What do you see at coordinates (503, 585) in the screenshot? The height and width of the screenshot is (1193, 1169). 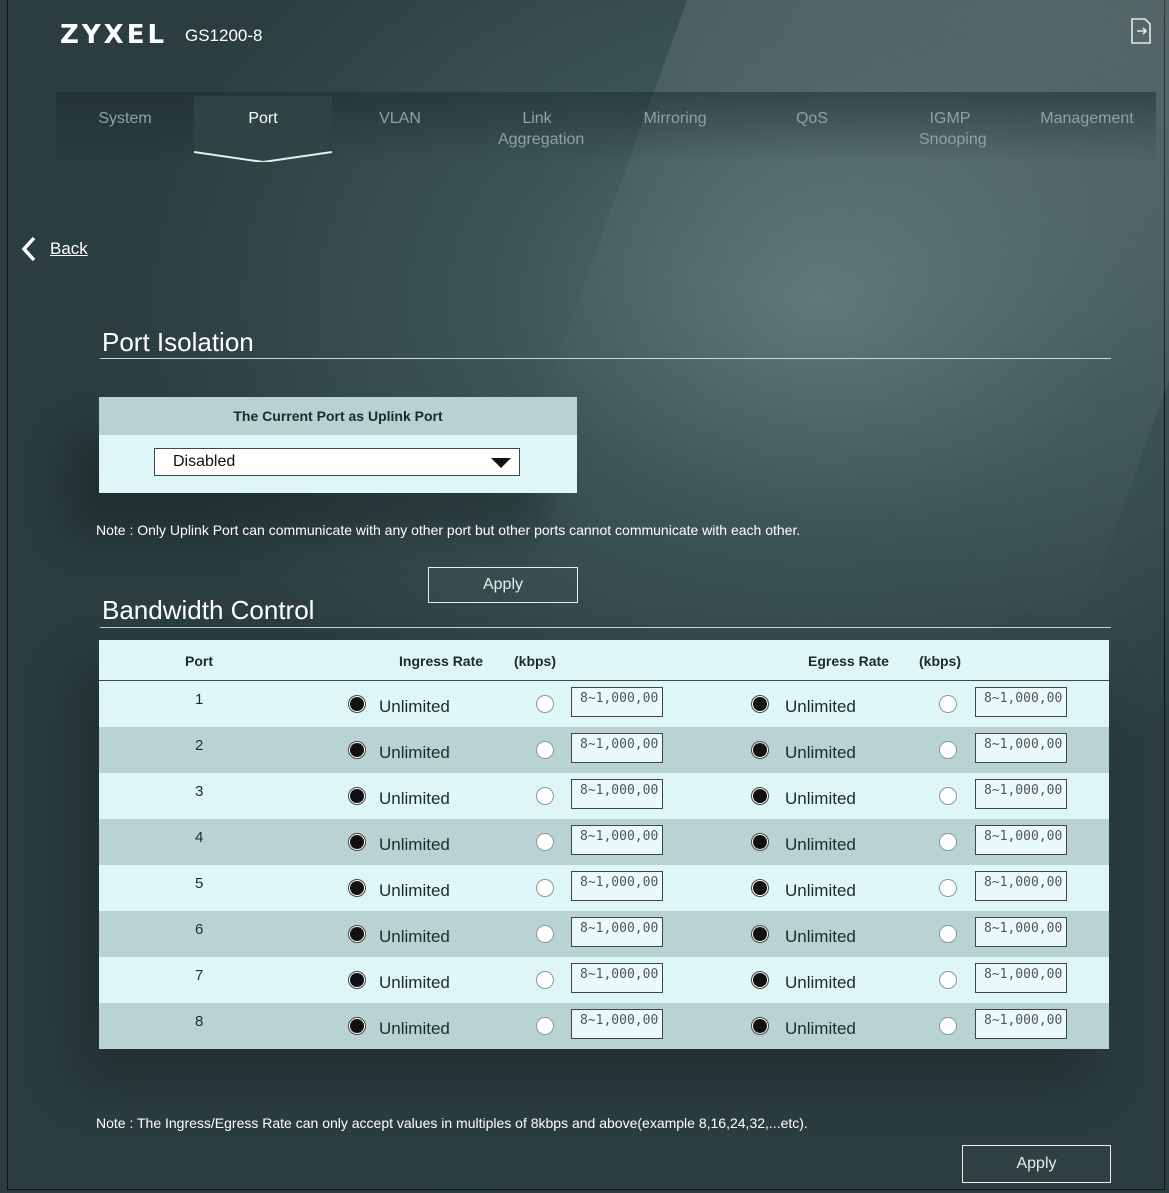 I see `port-isolation-apply-button: Apply` at bounding box center [503, 585].